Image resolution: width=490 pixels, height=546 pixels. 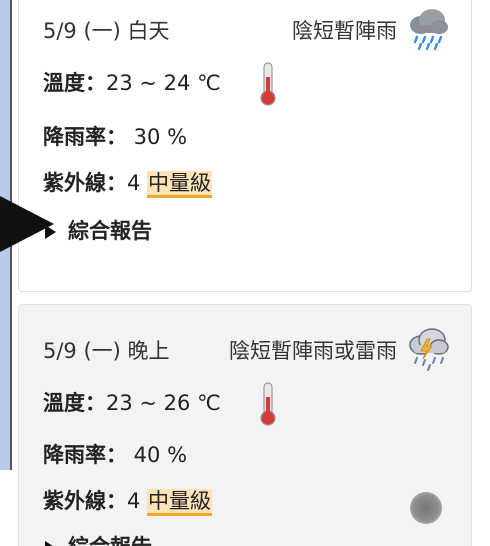 I want to click on rain-cloud-icon, so click(x=429, y=30).